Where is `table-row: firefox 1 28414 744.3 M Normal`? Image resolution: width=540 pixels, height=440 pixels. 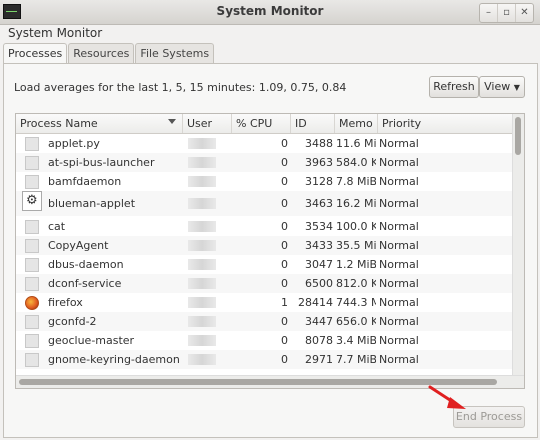
table-row: firefox 1 28414 744.3 M Normal is located at coordinates (264, 302).